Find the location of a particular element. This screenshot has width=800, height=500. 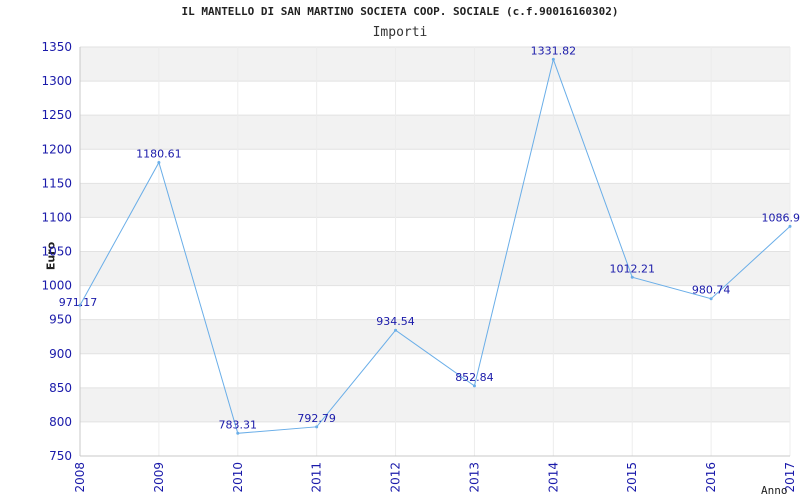

y-tick-label: 1100 is located at coordinates (56, 217).